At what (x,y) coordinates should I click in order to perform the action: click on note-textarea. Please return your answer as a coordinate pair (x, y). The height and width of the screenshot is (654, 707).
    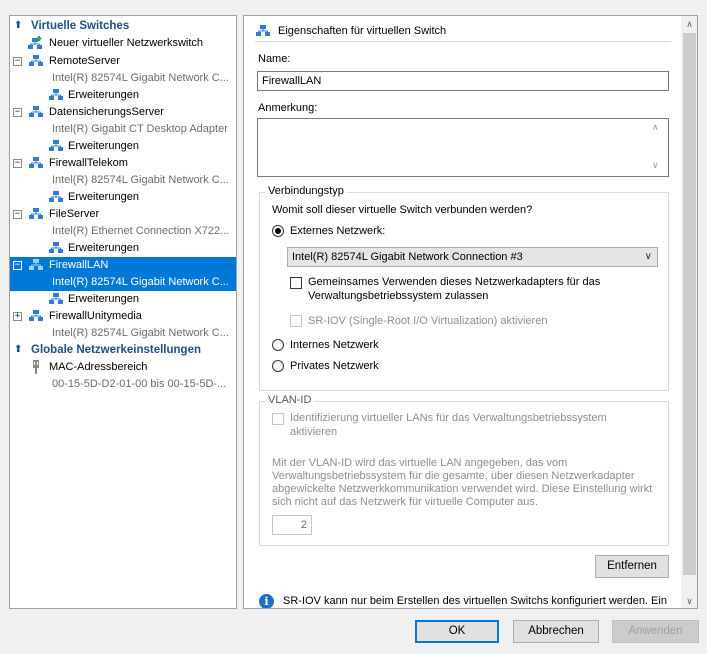
    Looking at the image, I should click on (463, 147).